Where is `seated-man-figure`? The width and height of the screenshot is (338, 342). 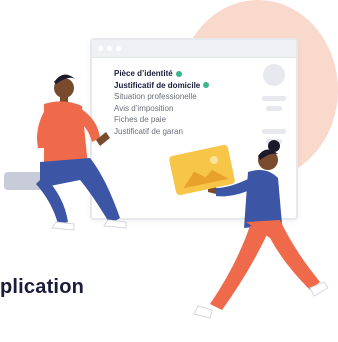 seated-man-figure is located at coordinates (81, 152).